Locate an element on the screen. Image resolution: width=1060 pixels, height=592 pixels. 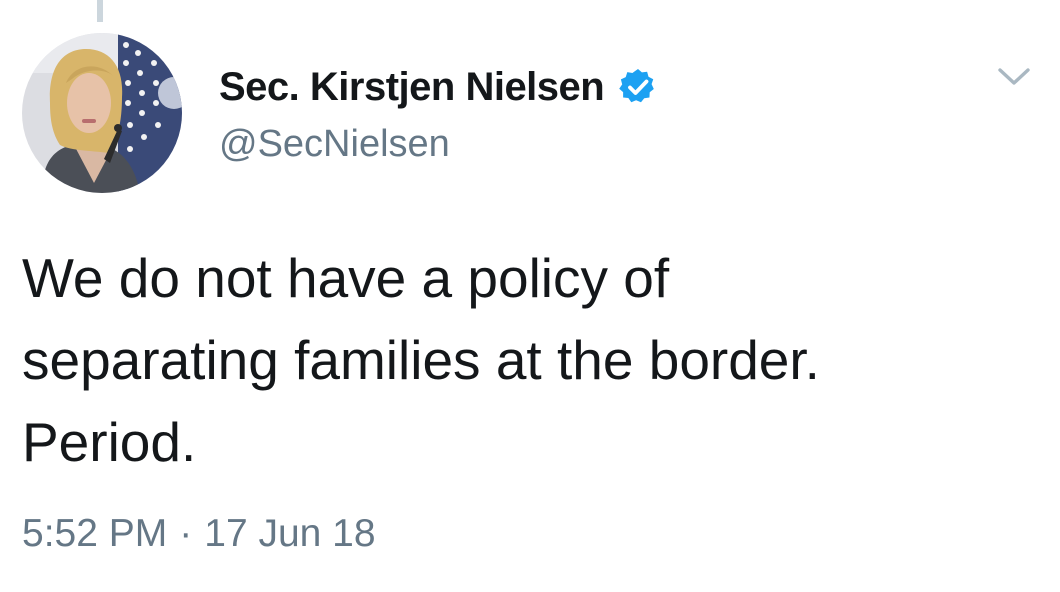
author-handle: @SecNielsen is located at coordinates (334, 144).